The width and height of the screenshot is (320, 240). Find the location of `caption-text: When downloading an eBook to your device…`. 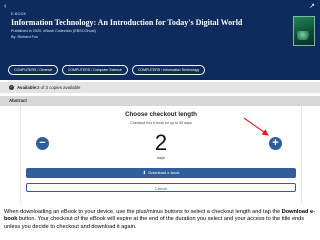

caption-text: When downloading an eBook to your device… is located at coordinates (143, 212).